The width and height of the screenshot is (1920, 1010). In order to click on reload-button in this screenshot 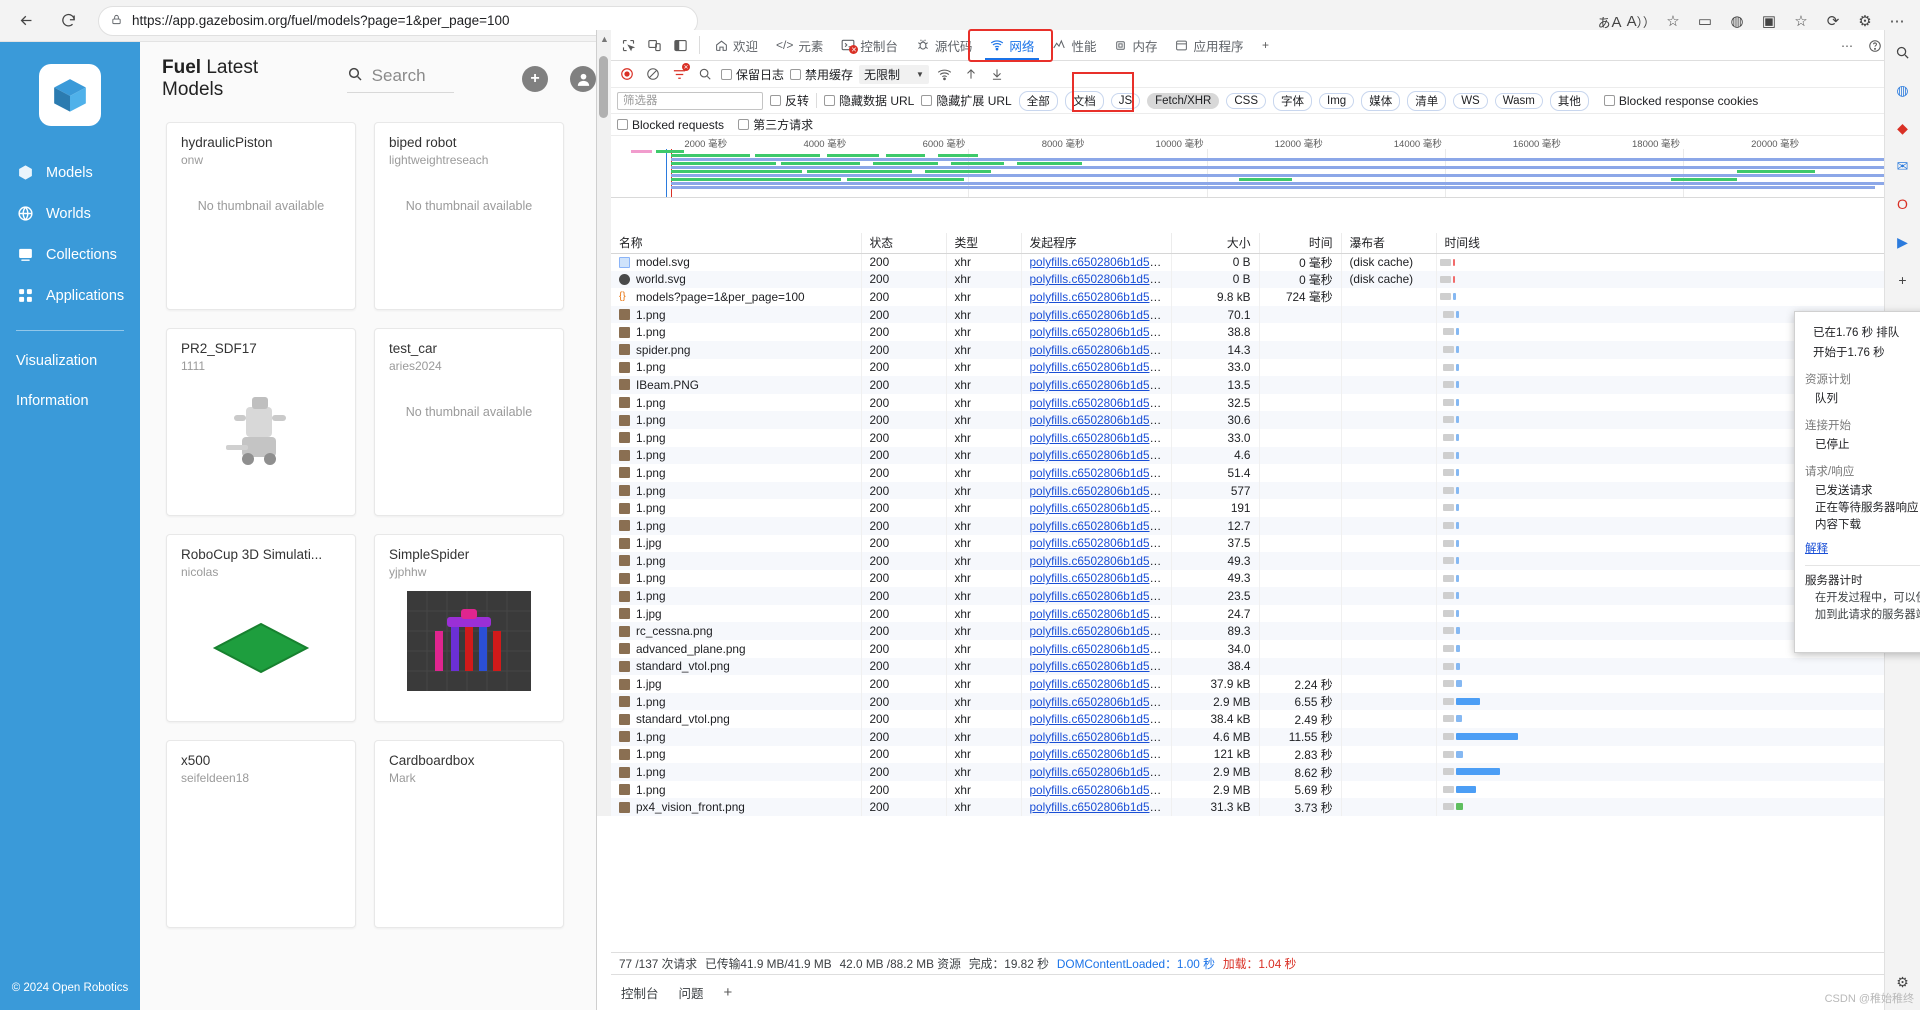, I will do `click(68, 21)`.